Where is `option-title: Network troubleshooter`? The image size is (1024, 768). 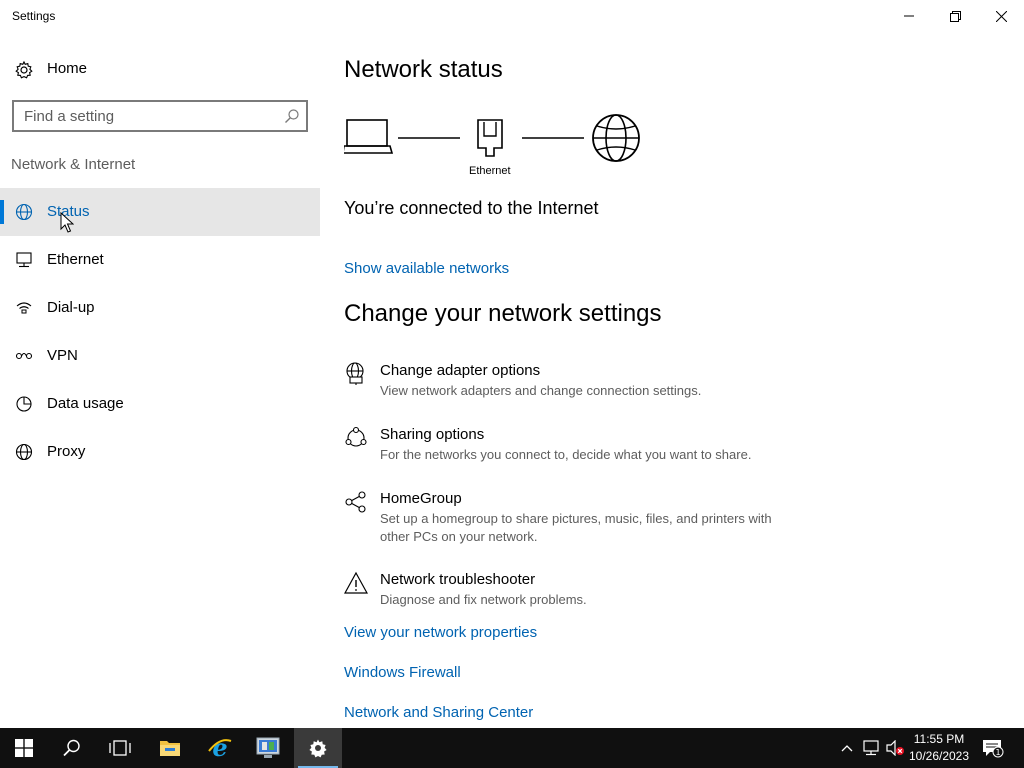
option-title: Network troubleshooter is located at coordinates (458, 579).